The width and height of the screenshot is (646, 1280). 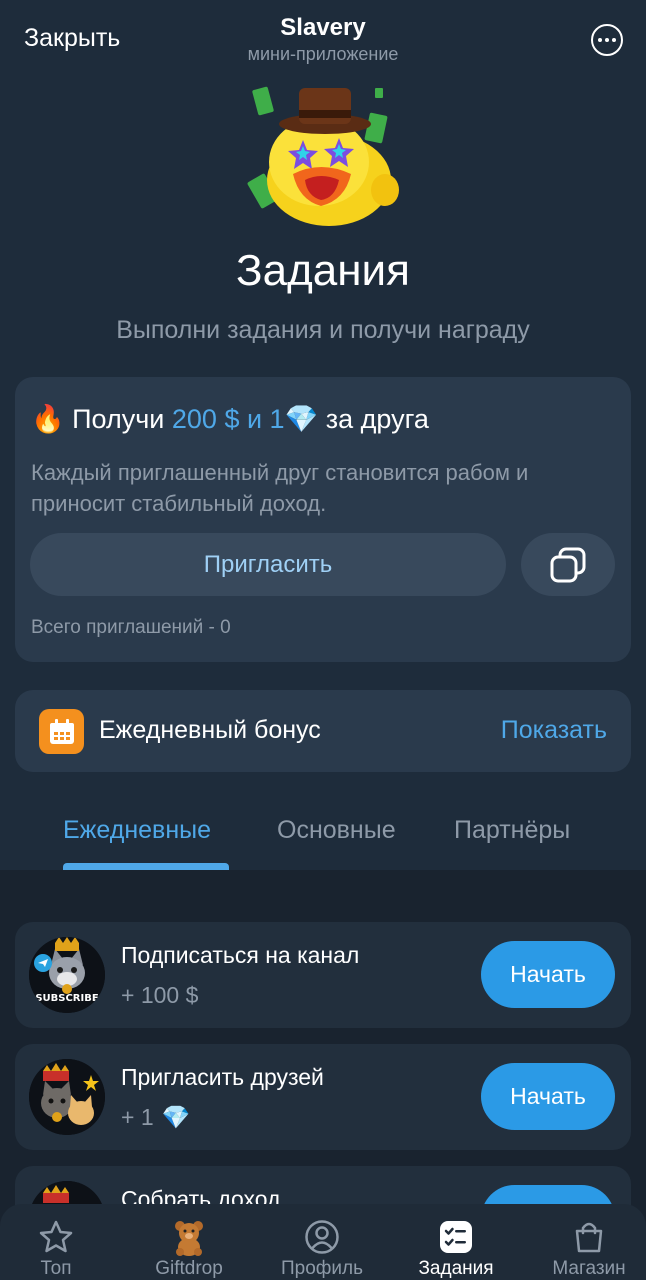 I want to click on invite-heading: 🔥 Получи 200 $ и 1💎 за друга, so click(x=230, y=419).